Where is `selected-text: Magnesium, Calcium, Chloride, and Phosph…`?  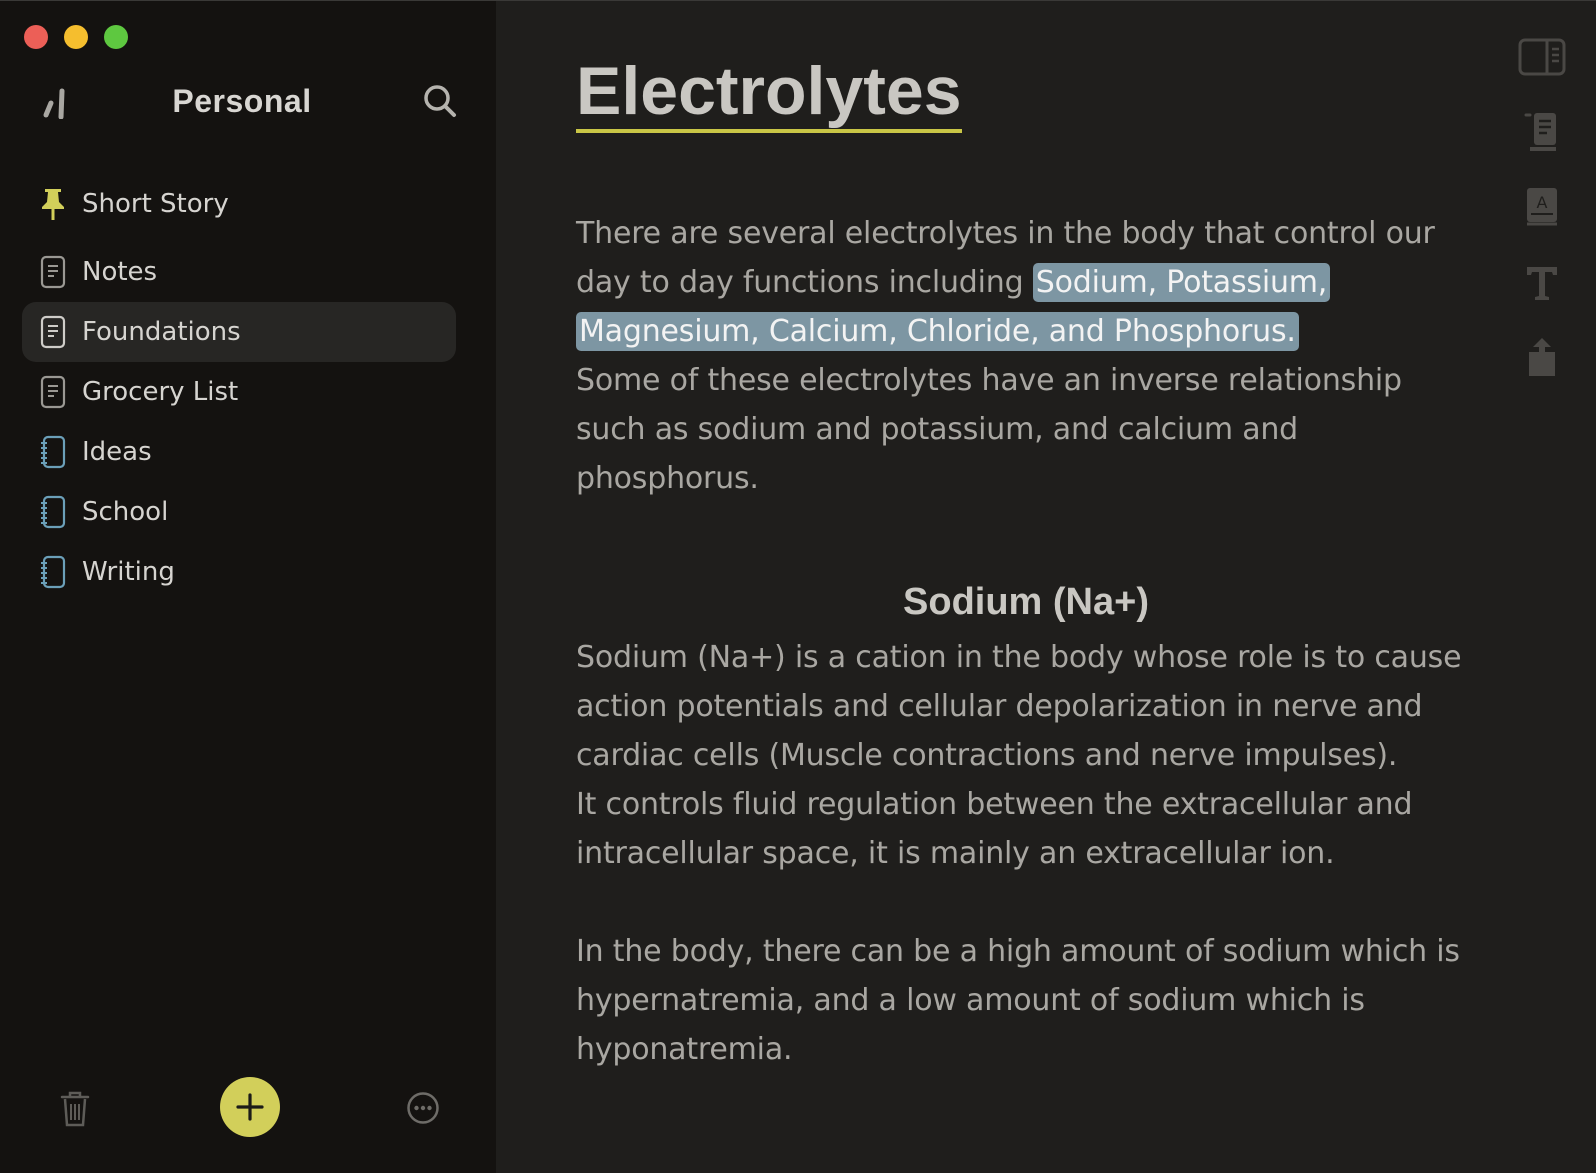 selected-text: Magnesium, Calcium, Chloride, and Phosph… is located at coordinates (937, 331).